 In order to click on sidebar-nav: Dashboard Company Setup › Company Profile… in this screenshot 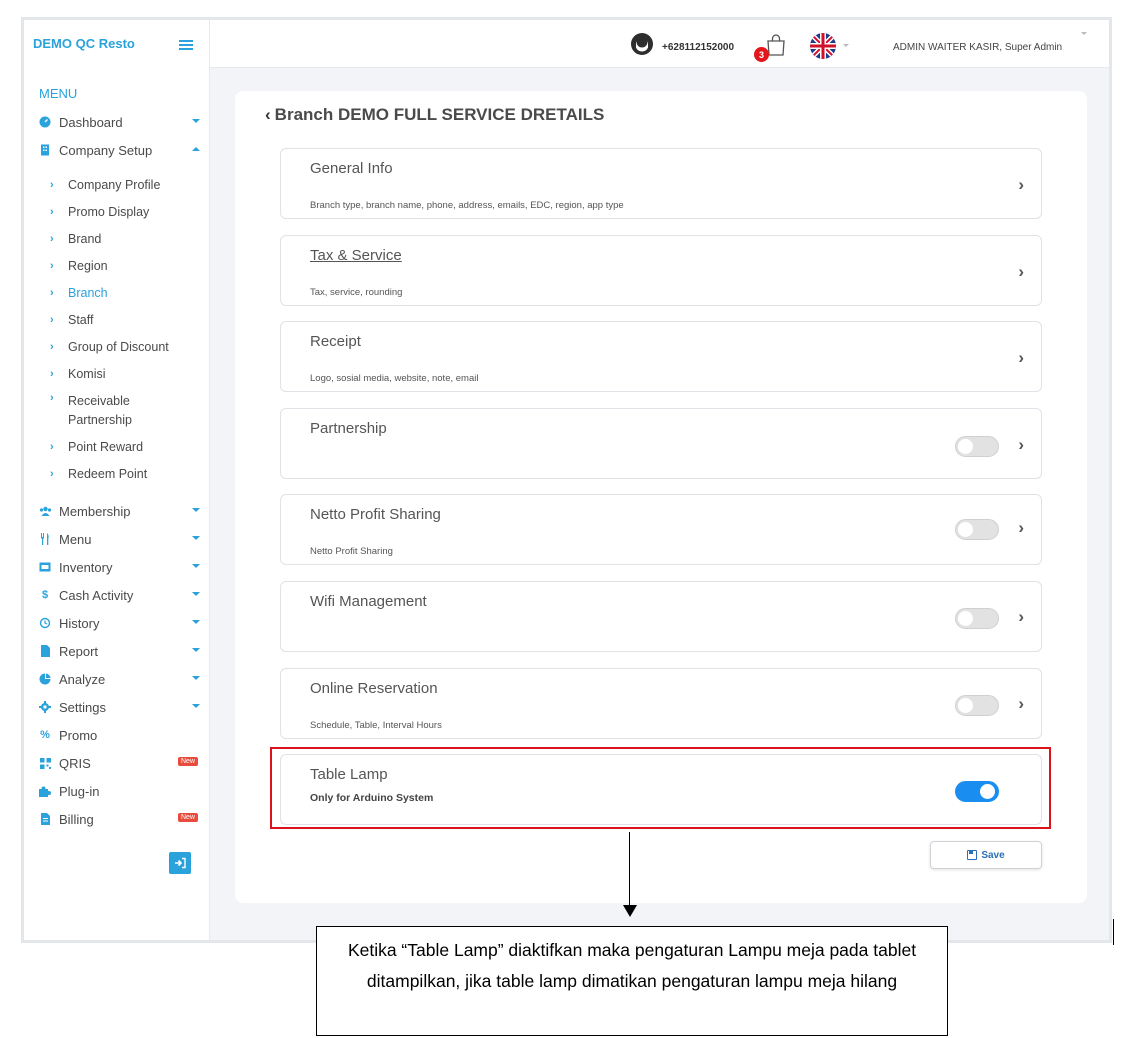, I will do `click(117, 470)`.